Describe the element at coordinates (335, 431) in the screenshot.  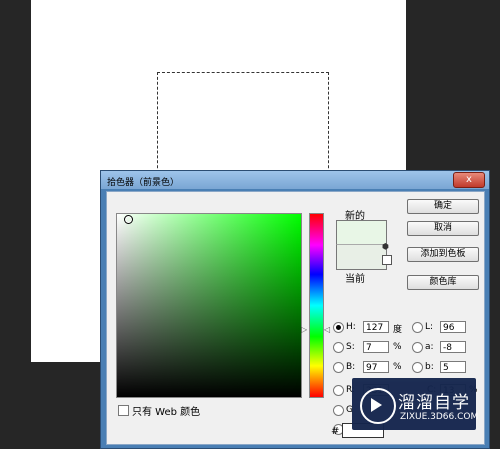
I see `hex-hash-label: #` at that location.